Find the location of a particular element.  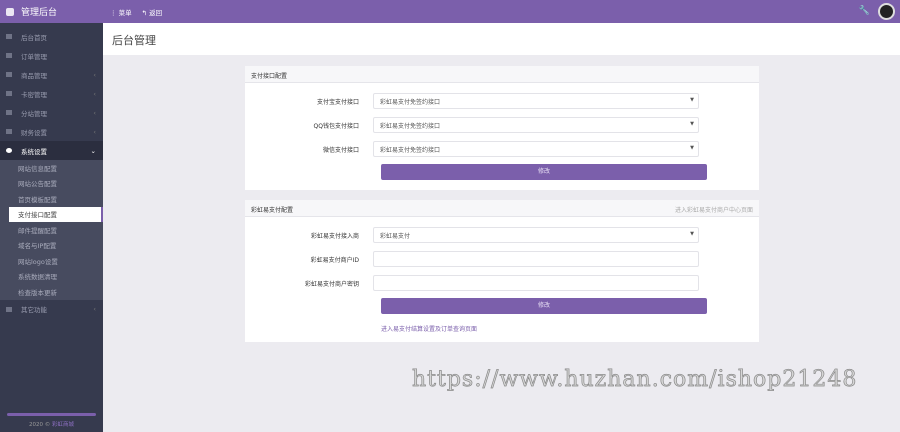

form-row-qqpay: QQ钱包支付接口 彩虹易支付免签约接口 ▼ is located at coordinates (502, 125).